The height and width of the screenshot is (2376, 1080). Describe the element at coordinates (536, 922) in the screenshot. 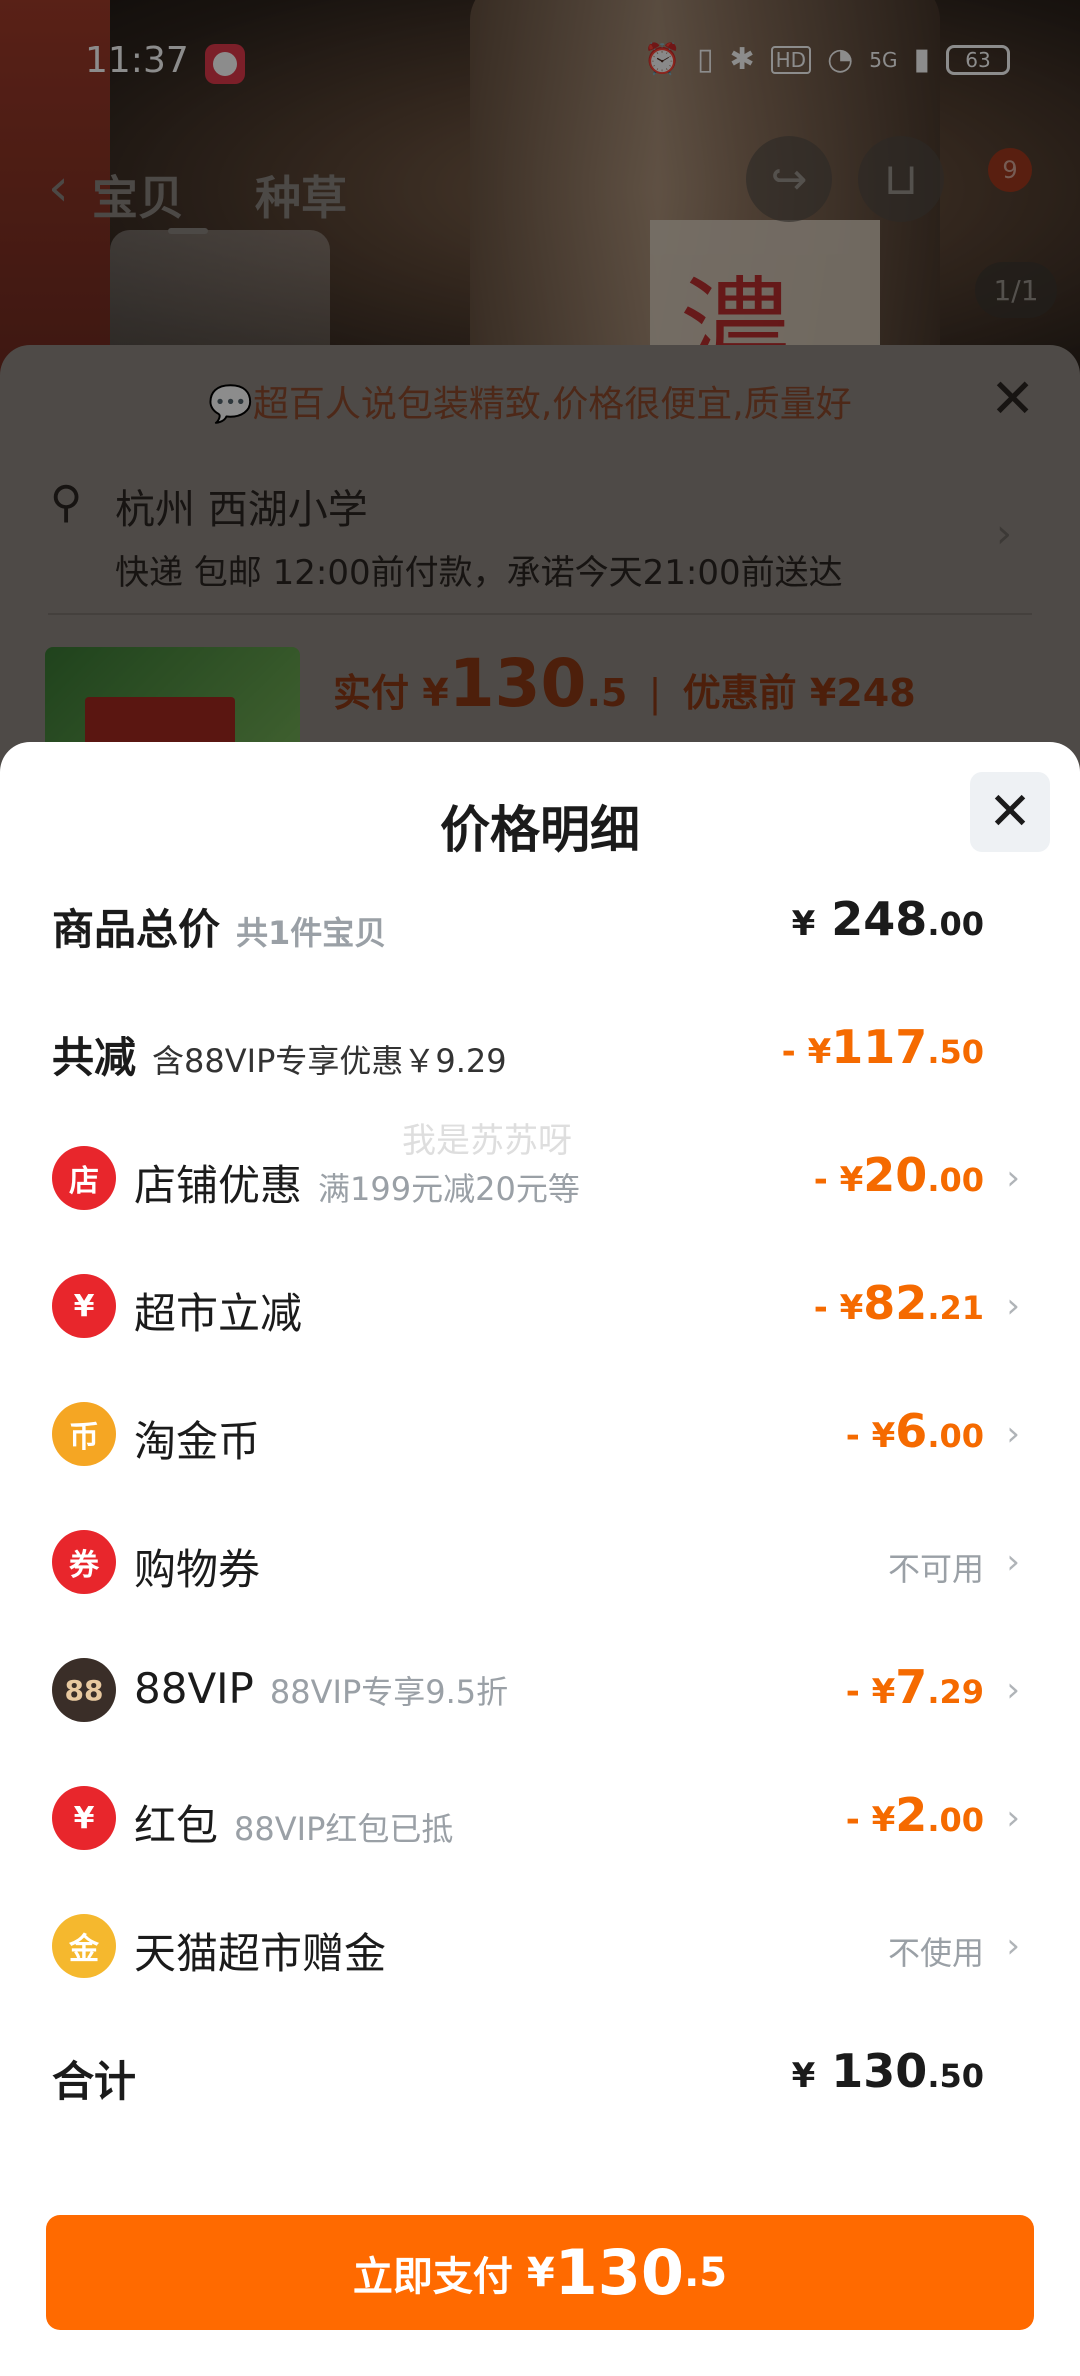

I see `total-row: 商品总价 共1件宝贝 ¥ 248.00` at that location.